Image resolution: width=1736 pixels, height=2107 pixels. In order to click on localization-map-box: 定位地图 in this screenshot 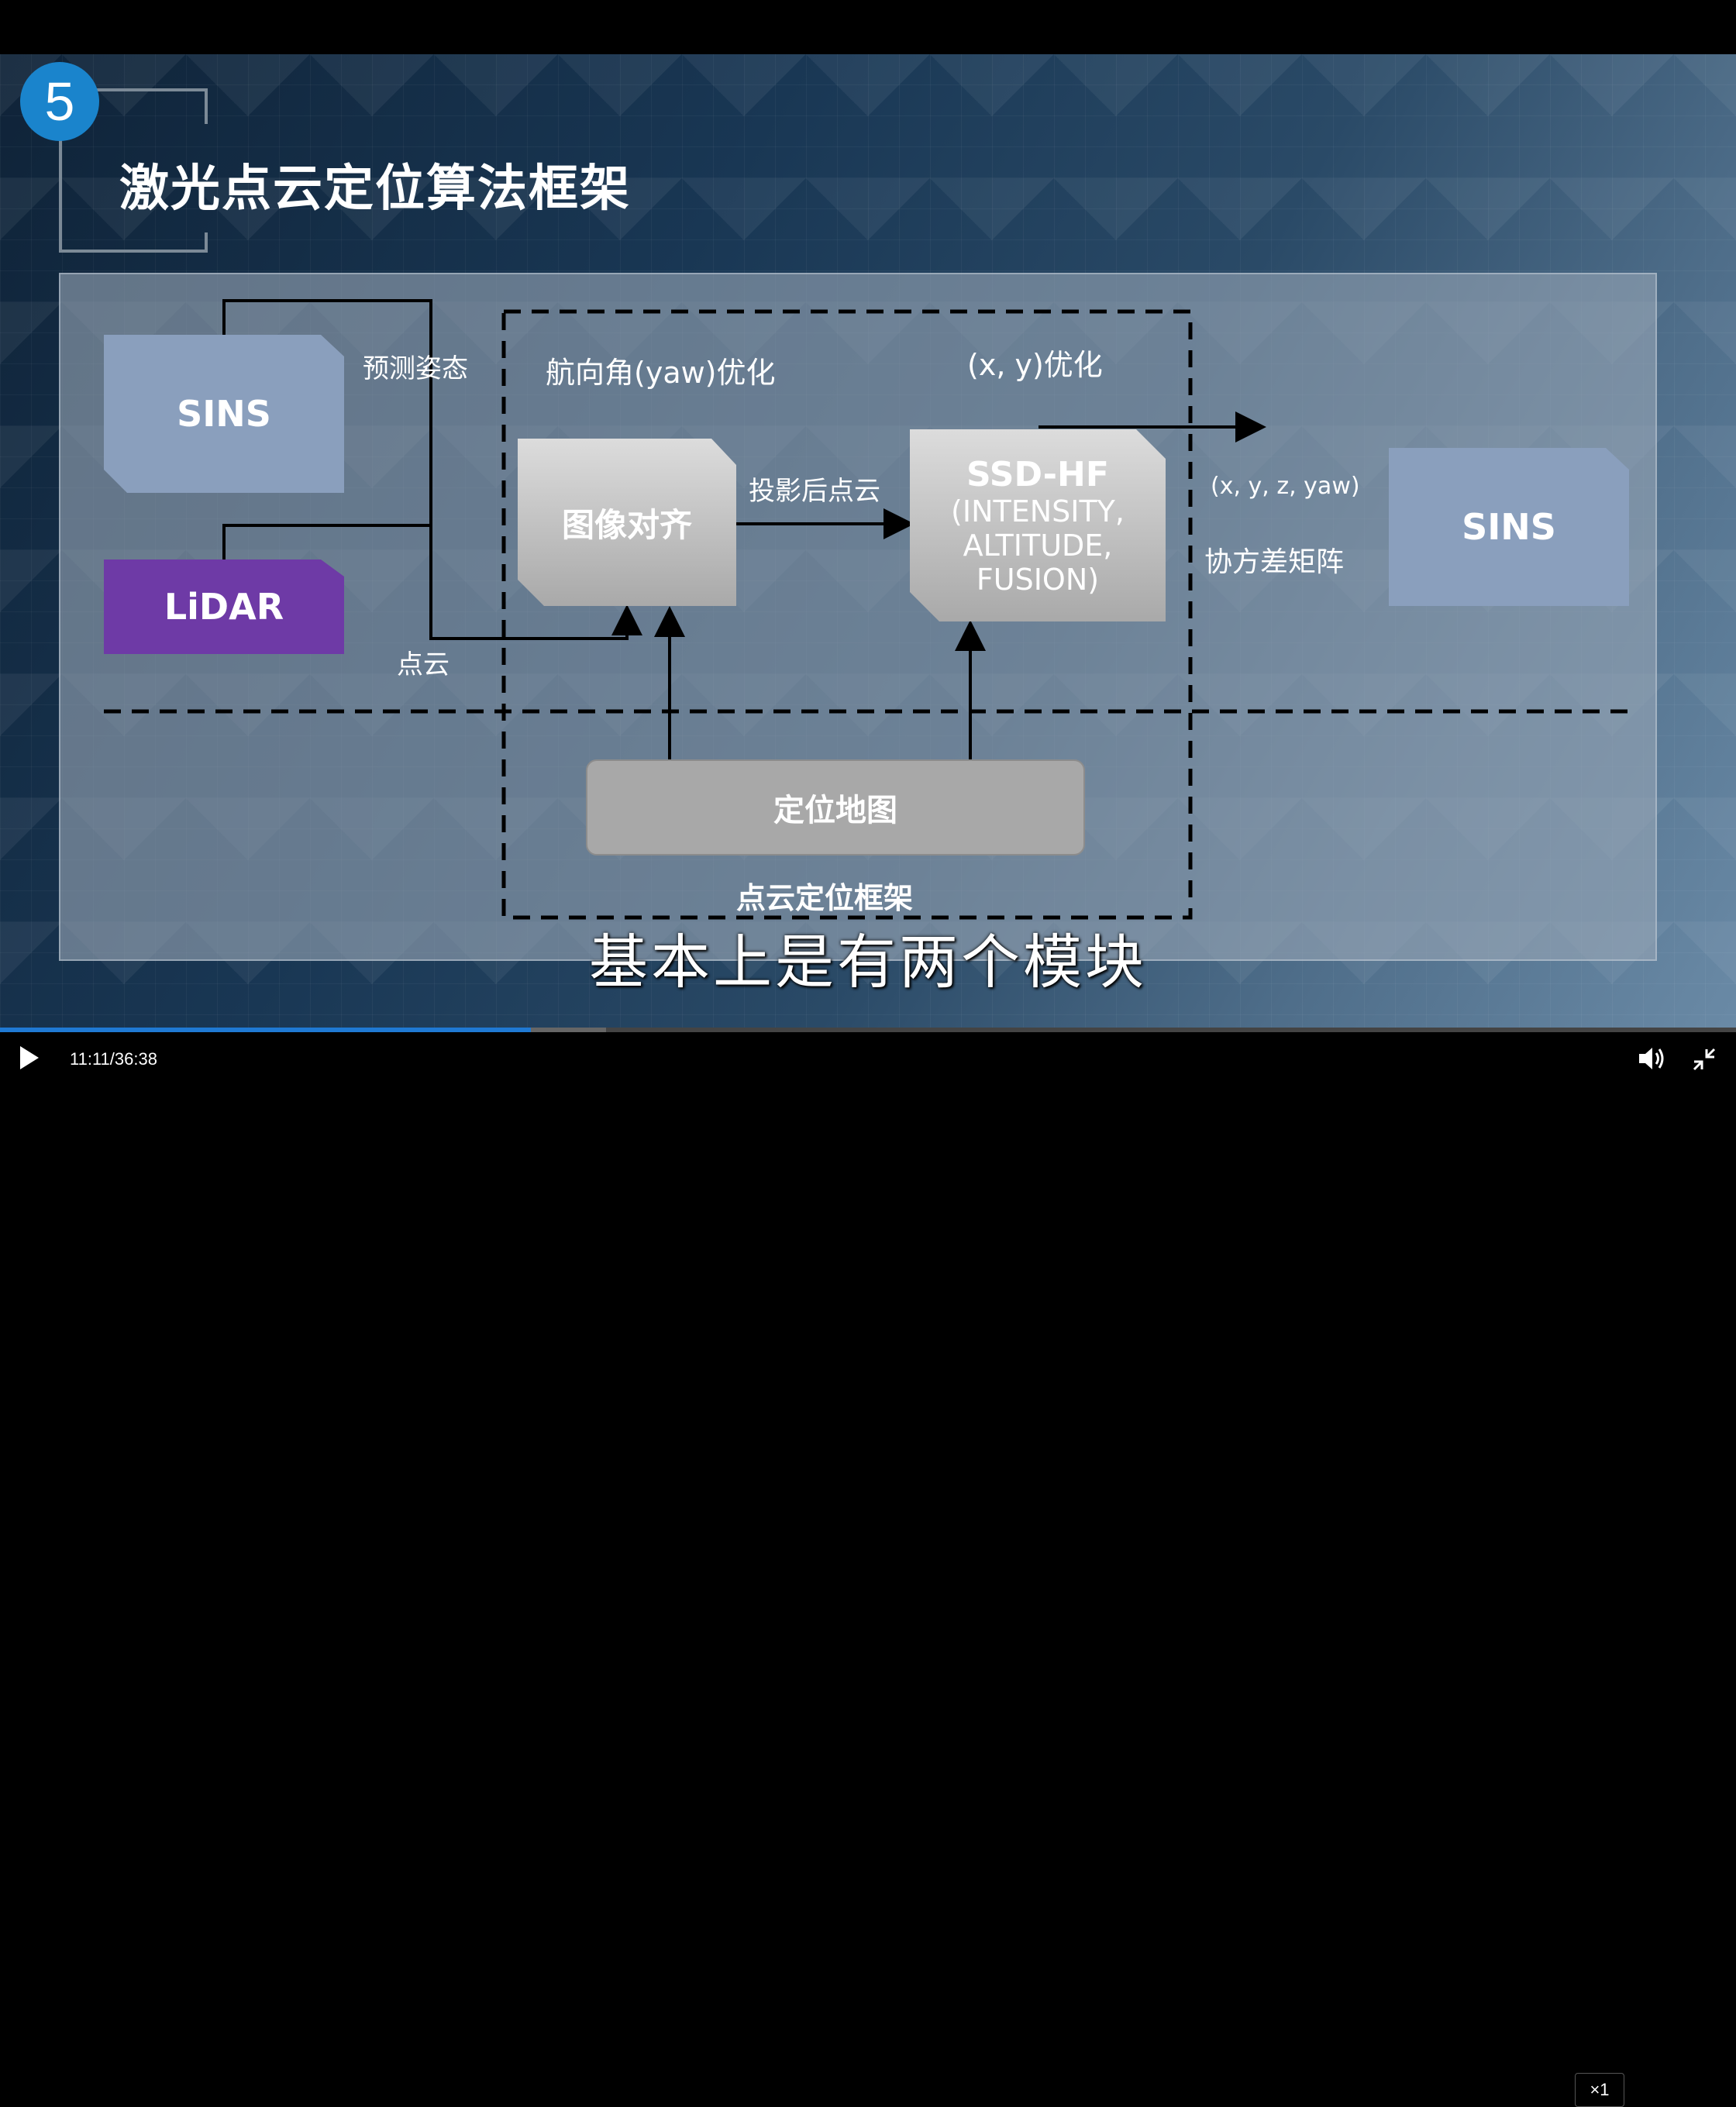, I will do `click(835, 807)`.